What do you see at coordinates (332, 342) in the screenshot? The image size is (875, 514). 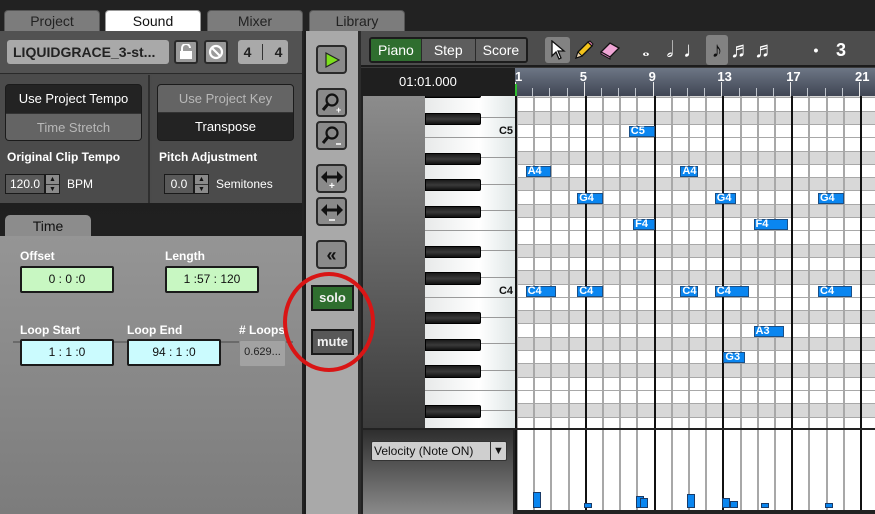 I see `mute-button: mute` at bounding box center [332, 342].